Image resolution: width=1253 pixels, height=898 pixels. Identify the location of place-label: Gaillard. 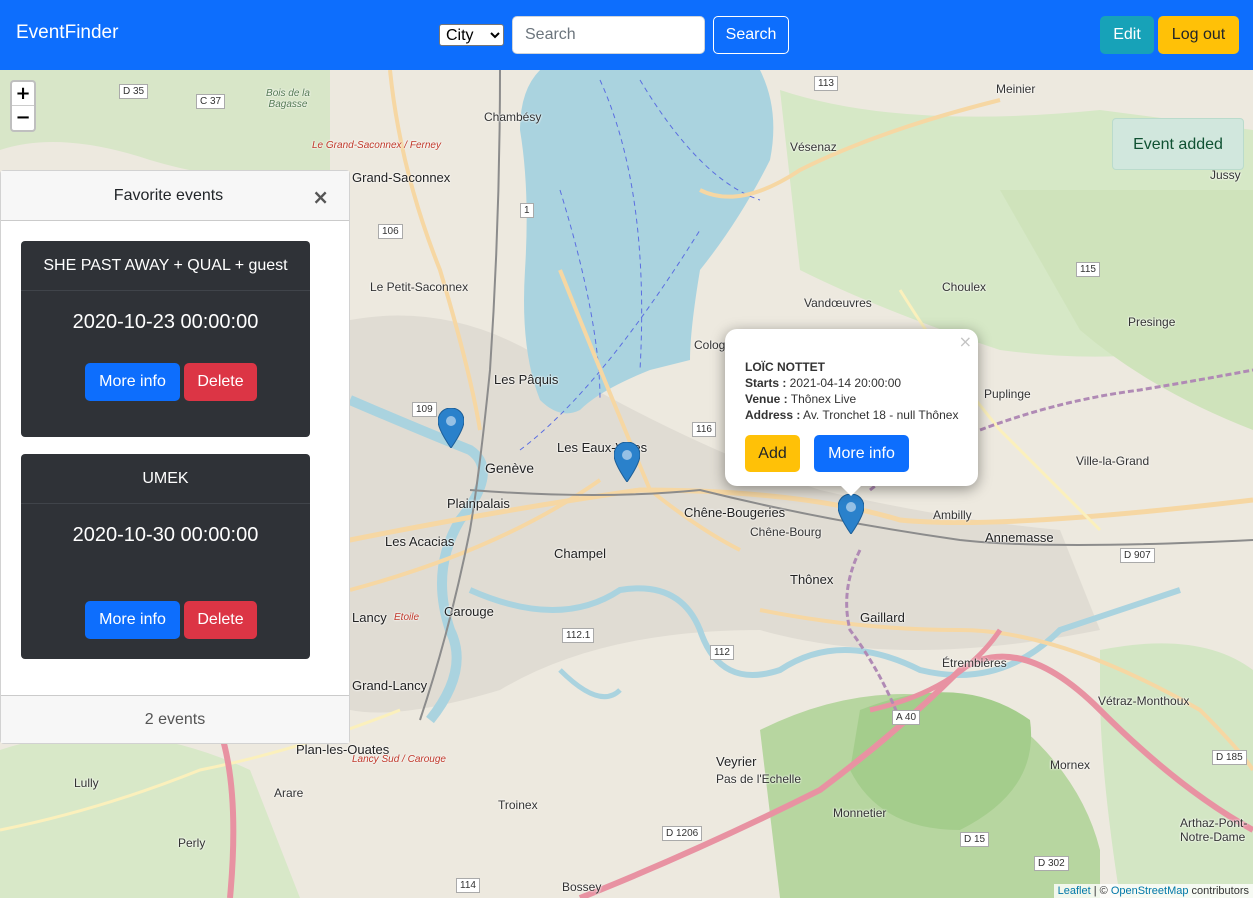
(882, 617).